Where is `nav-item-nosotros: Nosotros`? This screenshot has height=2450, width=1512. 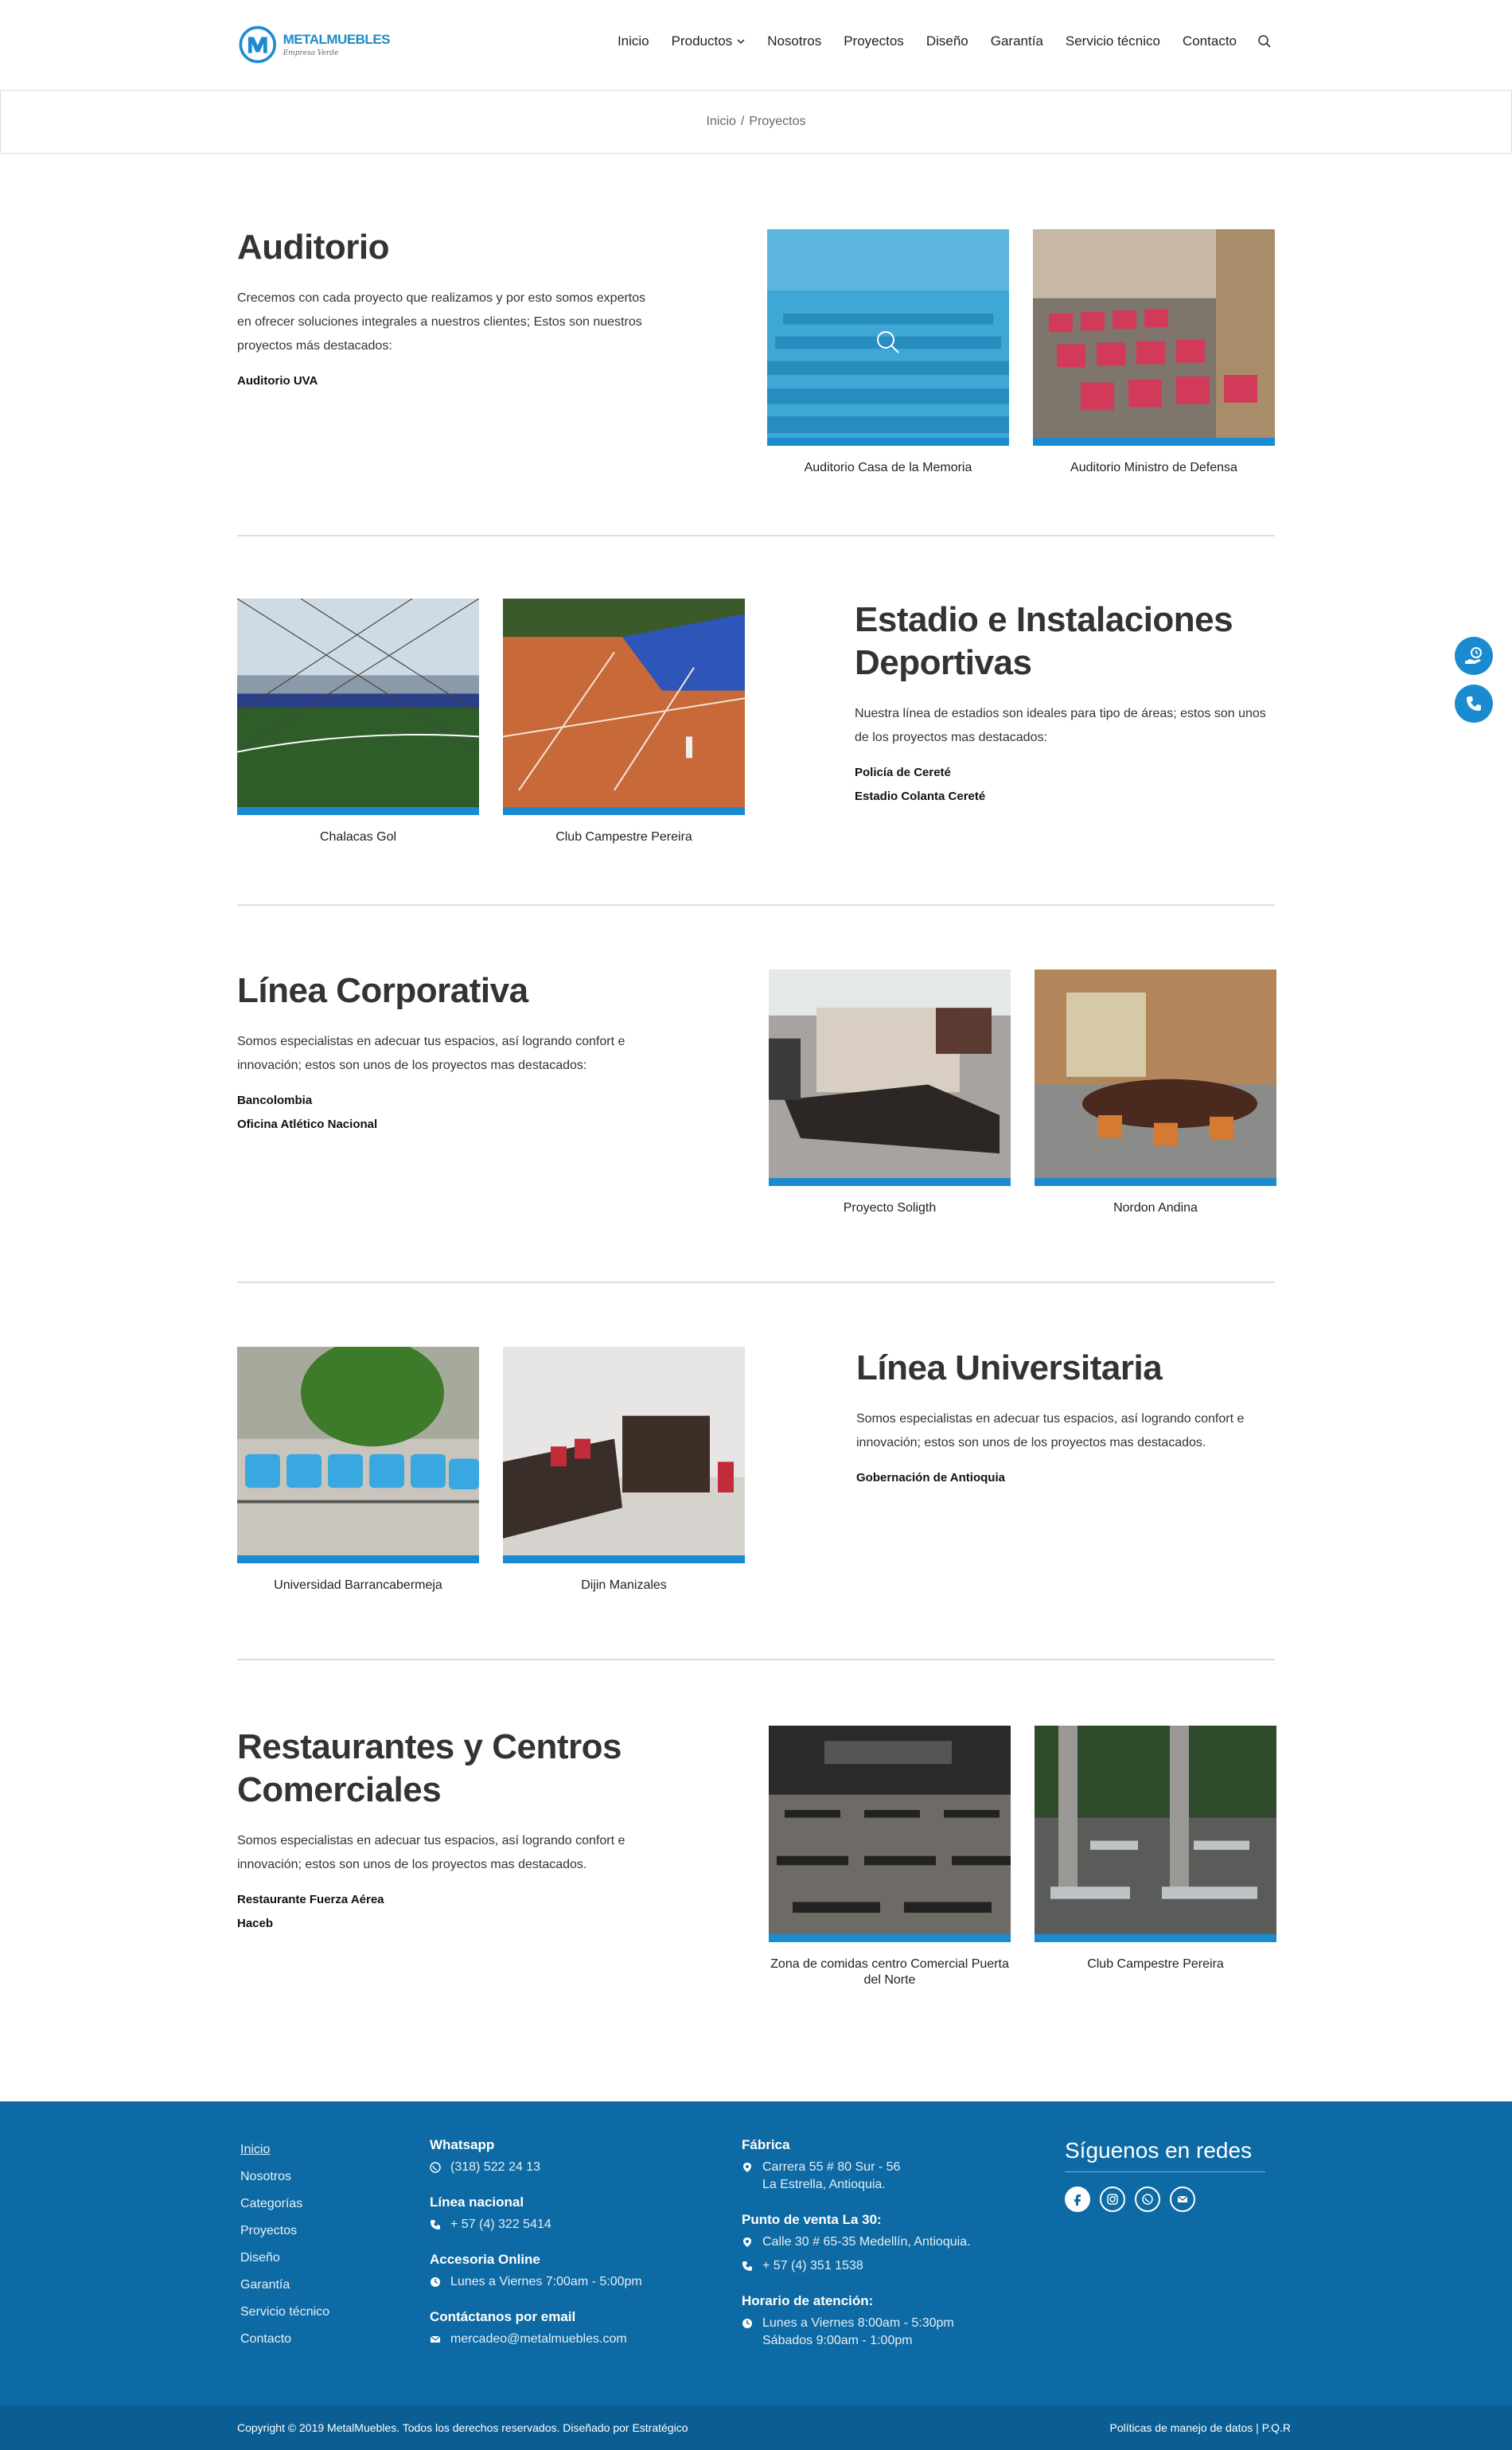 nav-item-nosotros: Nosotros is located at coordinates (794, 41).